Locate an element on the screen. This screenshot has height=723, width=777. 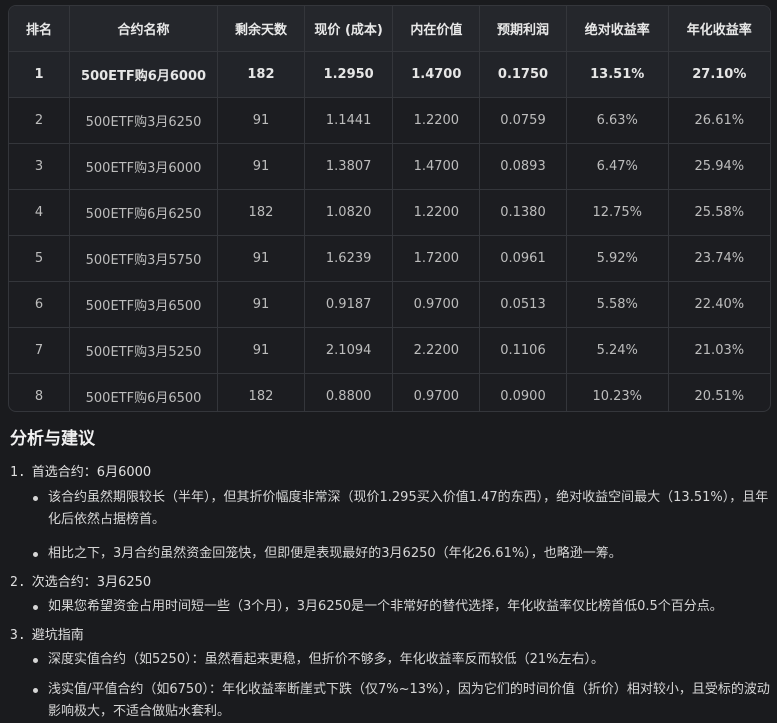
cell-rank: 1 is located at coordinates (39, 74).